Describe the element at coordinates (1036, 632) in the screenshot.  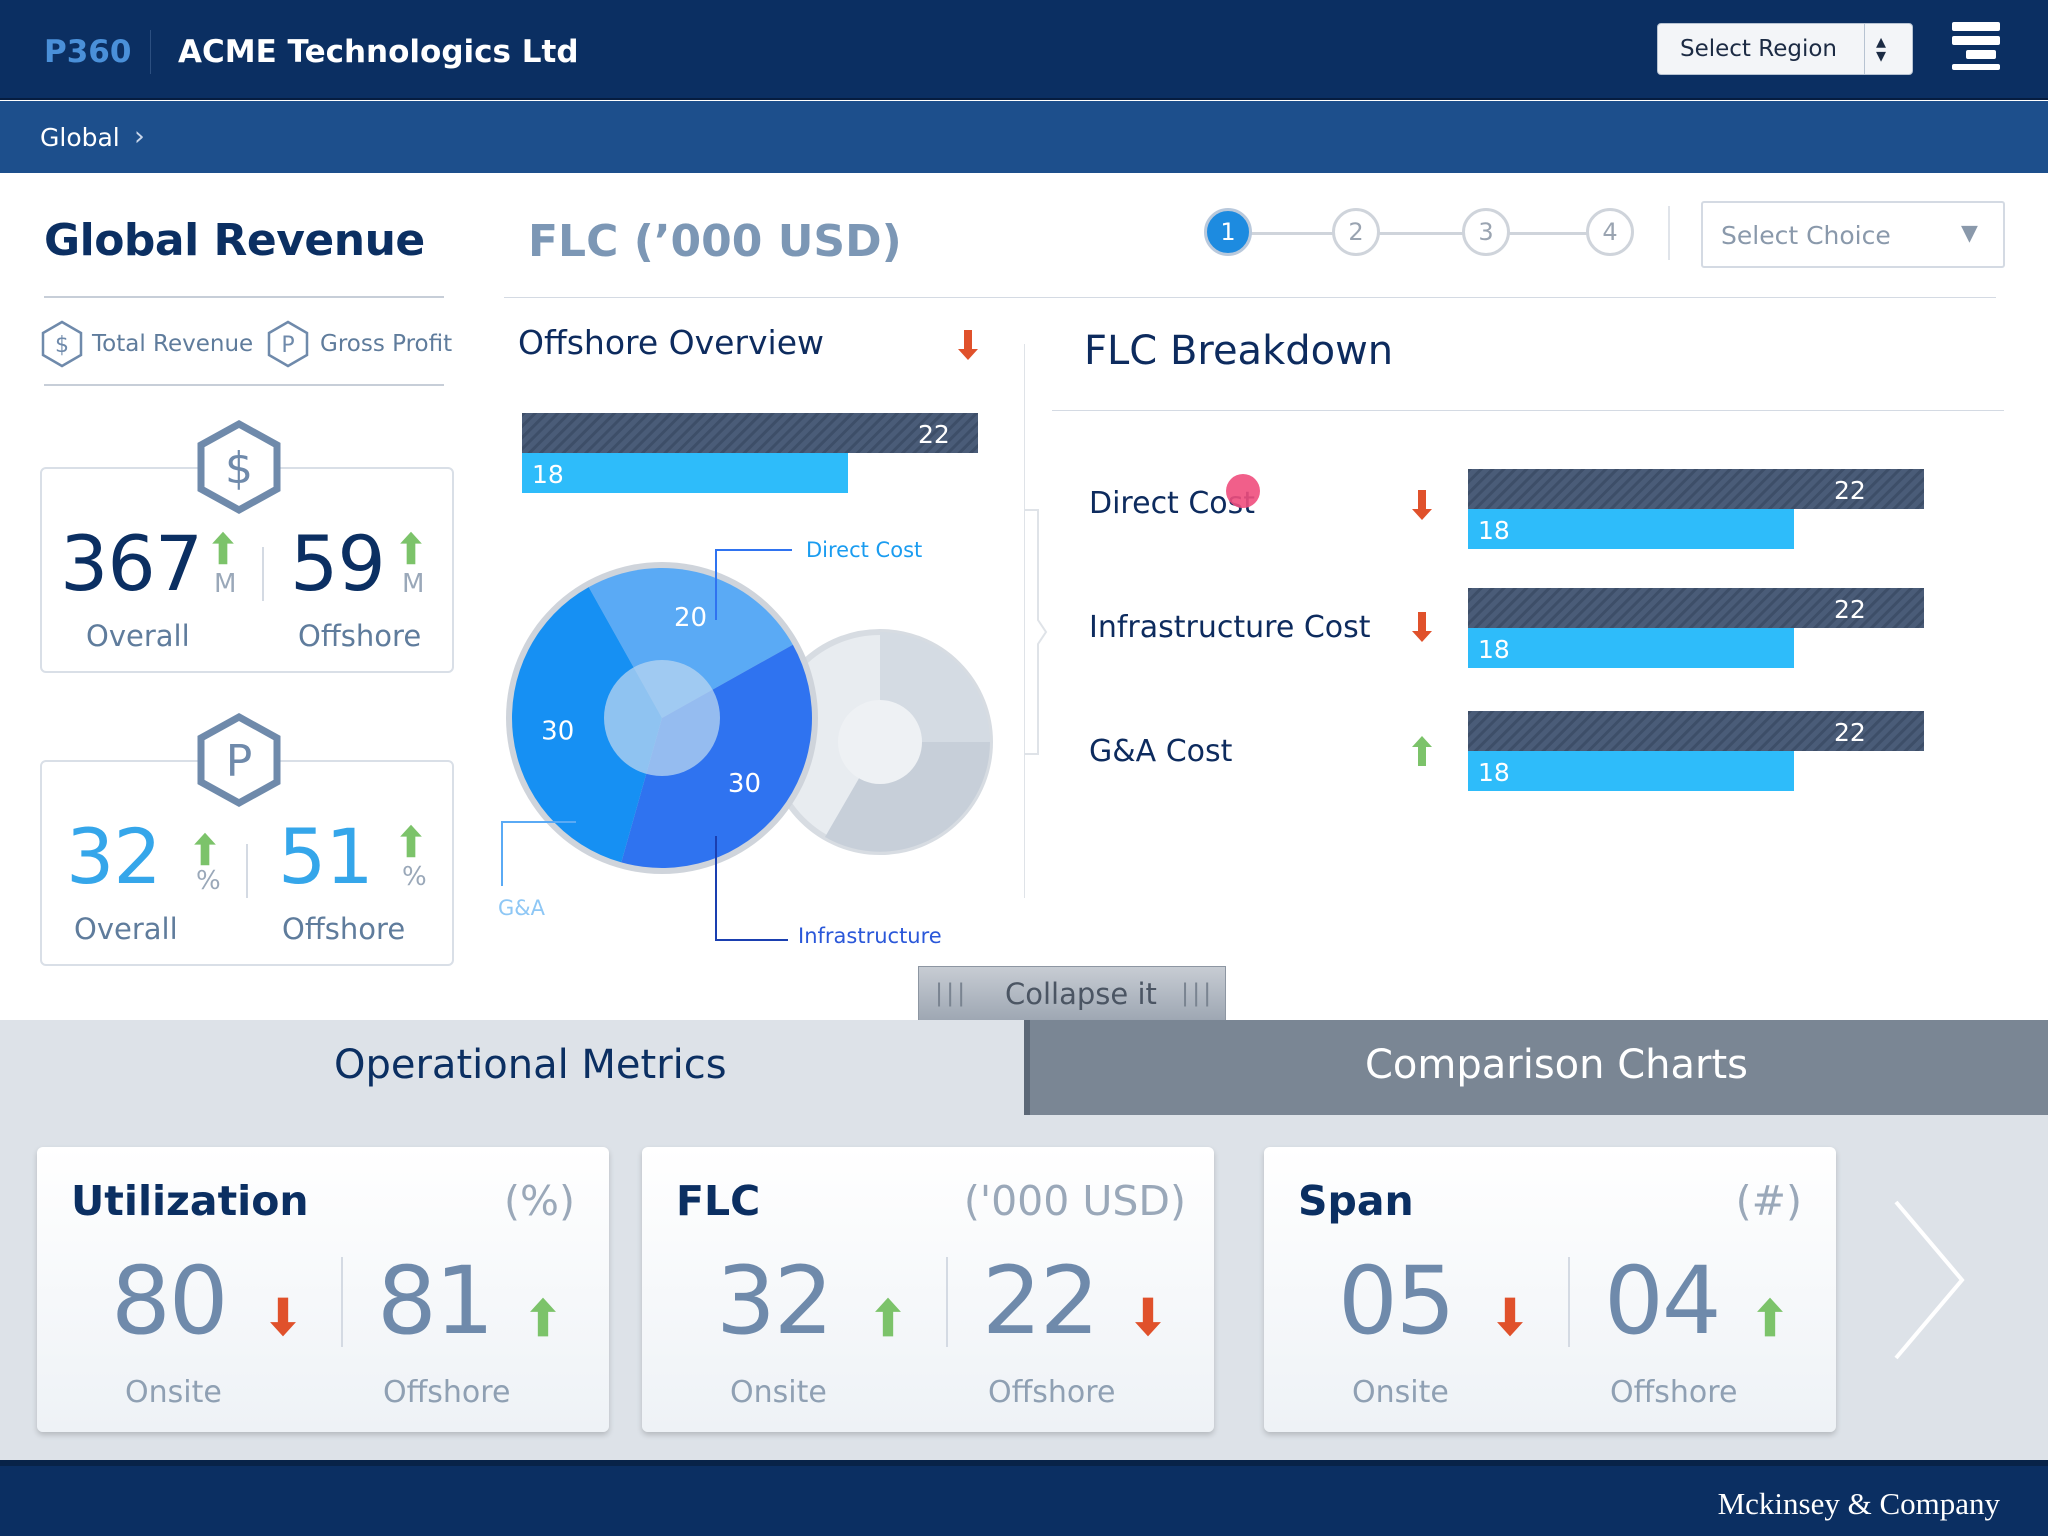
I see `bracket-connector` at that location.